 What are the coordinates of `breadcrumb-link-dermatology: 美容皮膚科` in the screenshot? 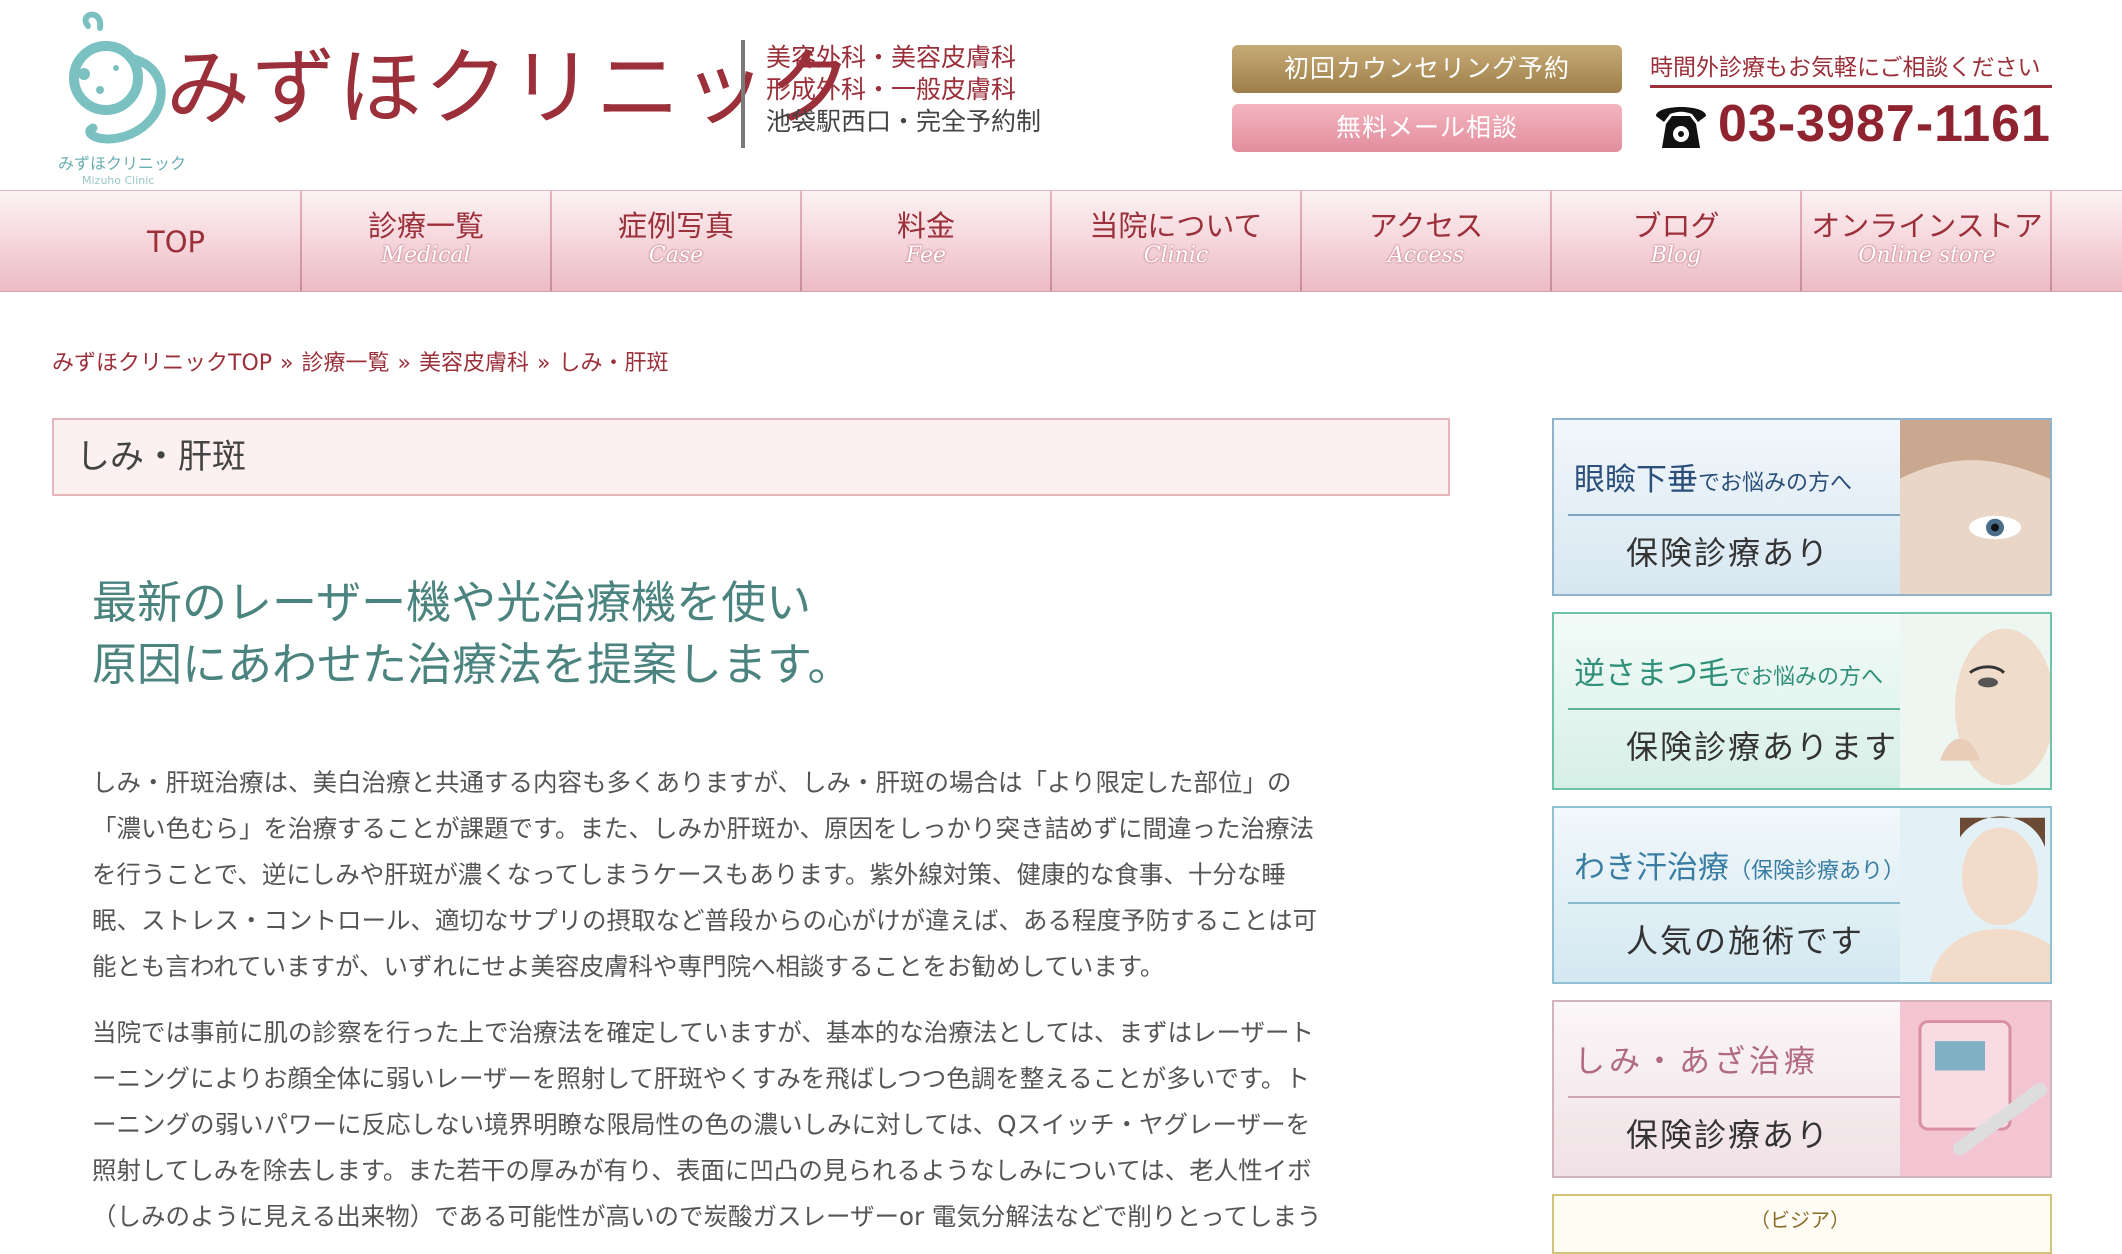 It's located at (474, 363).